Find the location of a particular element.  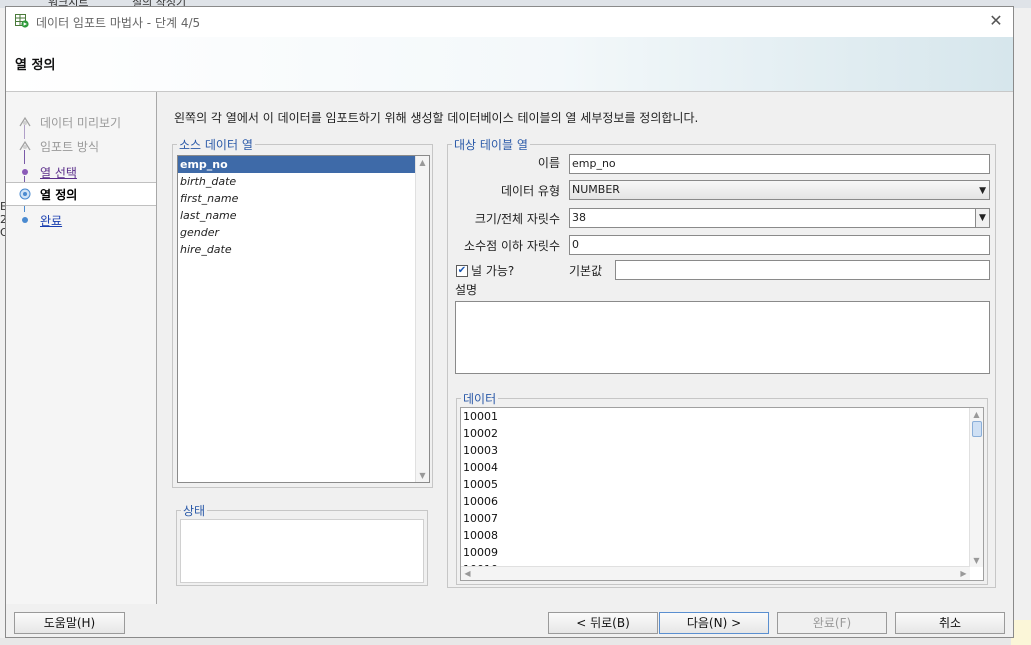

back-button: < 뒤로(B) is located at coordinates (603, 623).